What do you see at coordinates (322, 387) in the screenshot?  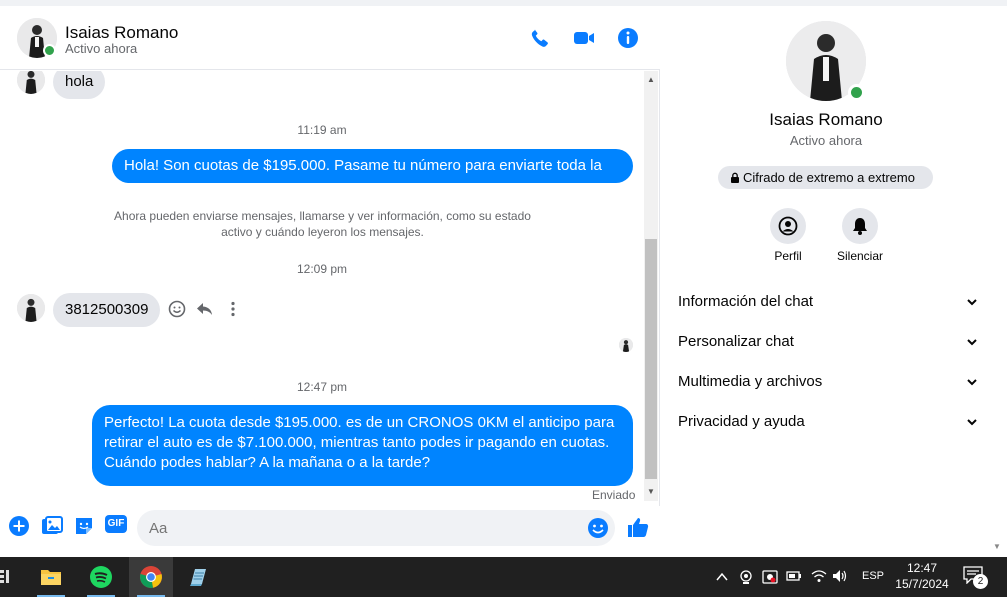 I see `timestamp: 12:47 pm` at bounding box center [322, 387].